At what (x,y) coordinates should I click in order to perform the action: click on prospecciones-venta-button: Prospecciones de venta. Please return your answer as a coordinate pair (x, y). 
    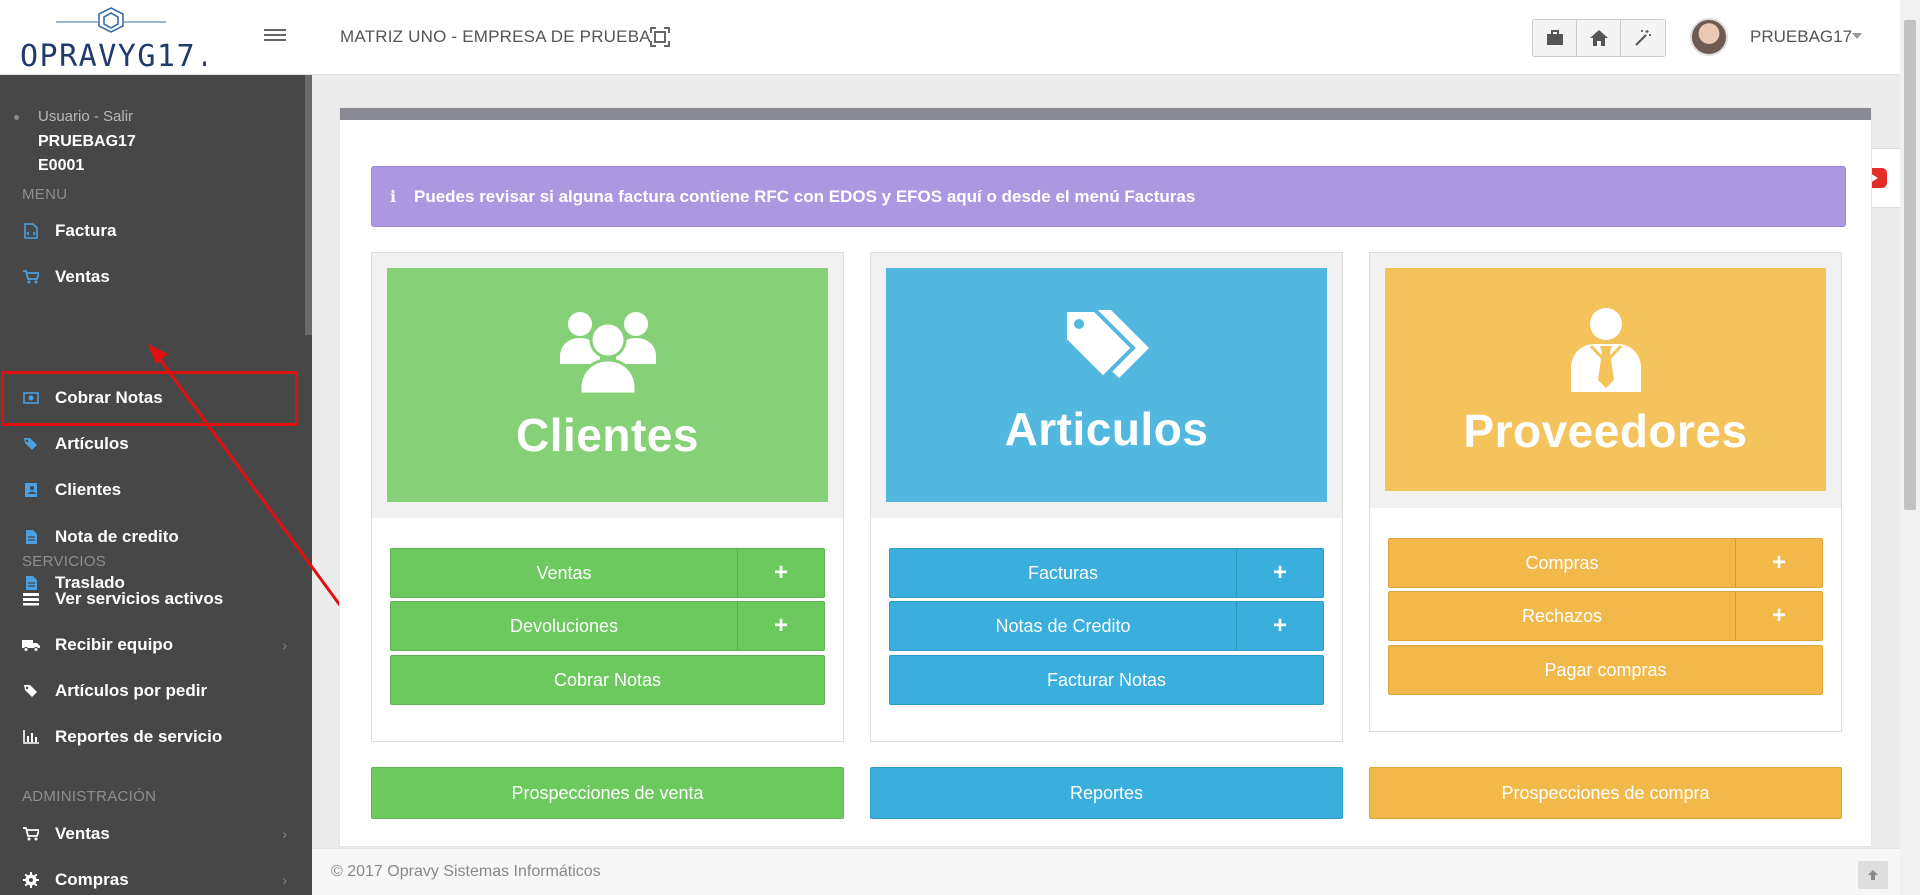
    Looking at the image, I should click on (607, 793).